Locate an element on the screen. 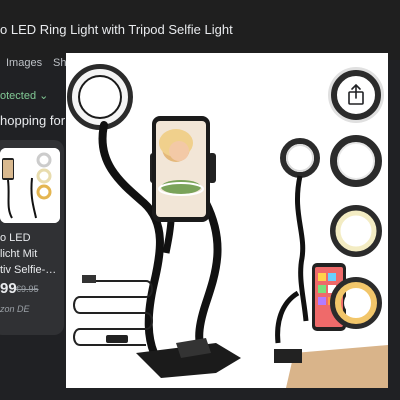 The width and height of the screenshot is (400, 400). safesearch-filter: otected ⌄ is located at coordinates (26, 96).